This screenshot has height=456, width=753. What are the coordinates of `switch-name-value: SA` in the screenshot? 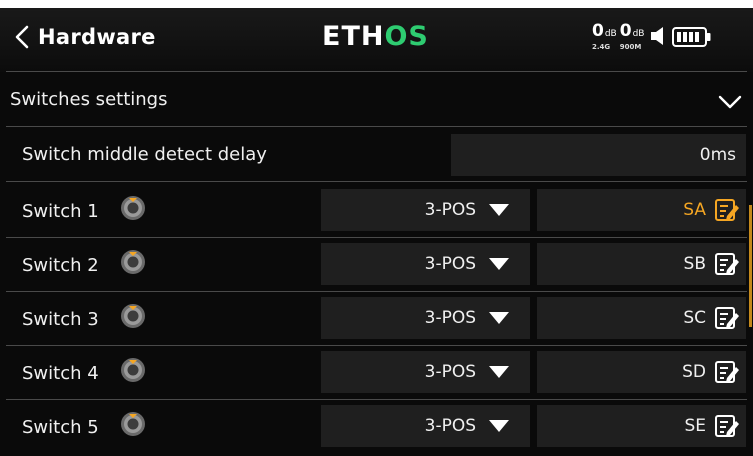 It's located at (694, 210).